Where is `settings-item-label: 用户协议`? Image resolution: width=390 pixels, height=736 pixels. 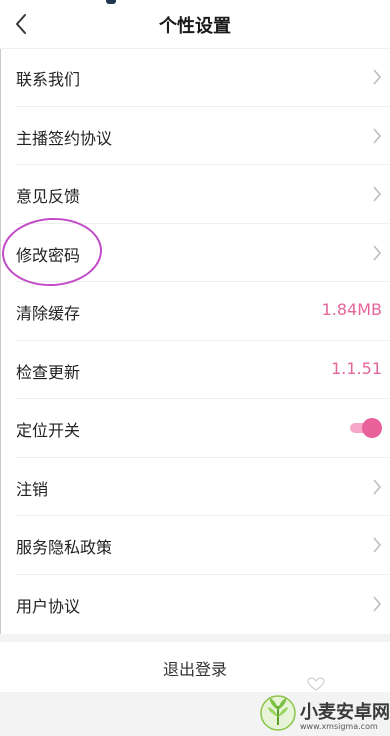 settings-item-label: 用户协议 is located at coordinates (48, 606).